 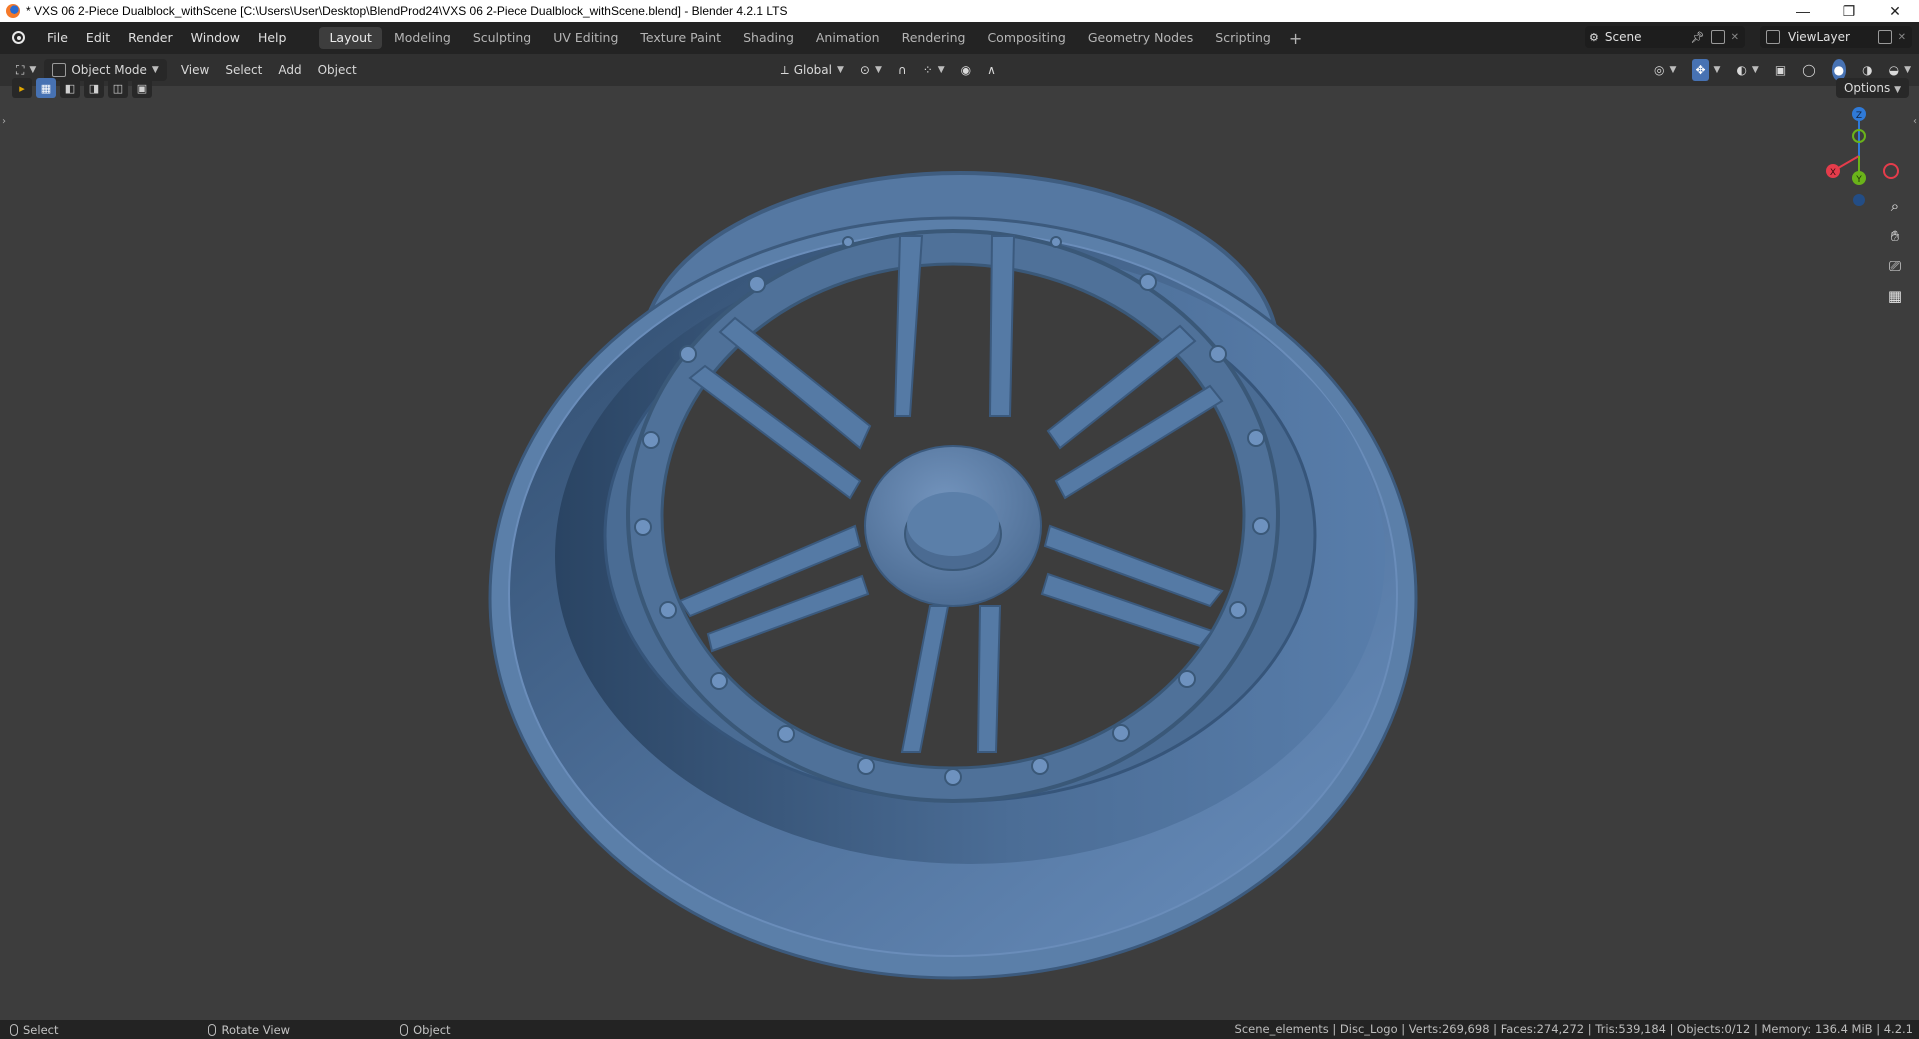 What do you see at coordinates (41, 1029) in the screenshot?
I see `hint-select-label: Select` at bounding box center [41, 1029].